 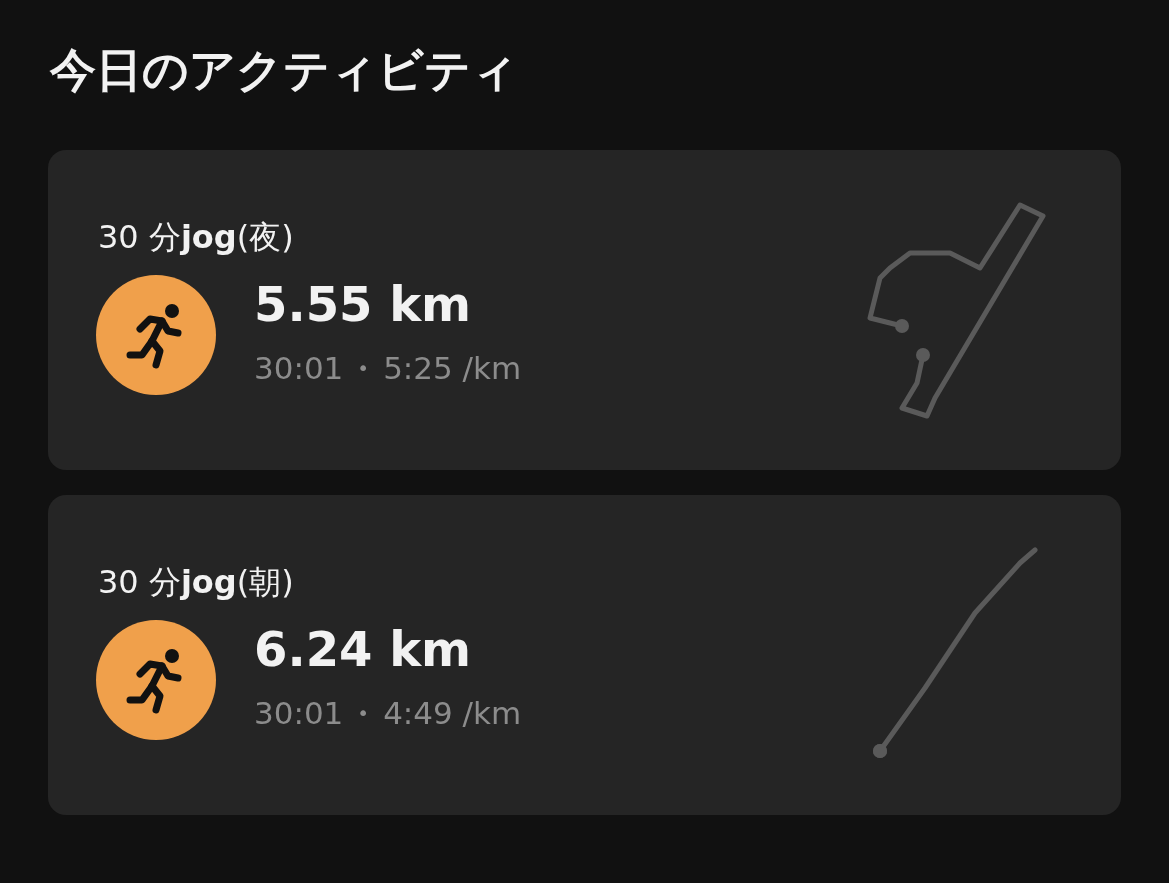 I want to click on activity-name: 30 分jog(夜), so click(x=196, y=237).